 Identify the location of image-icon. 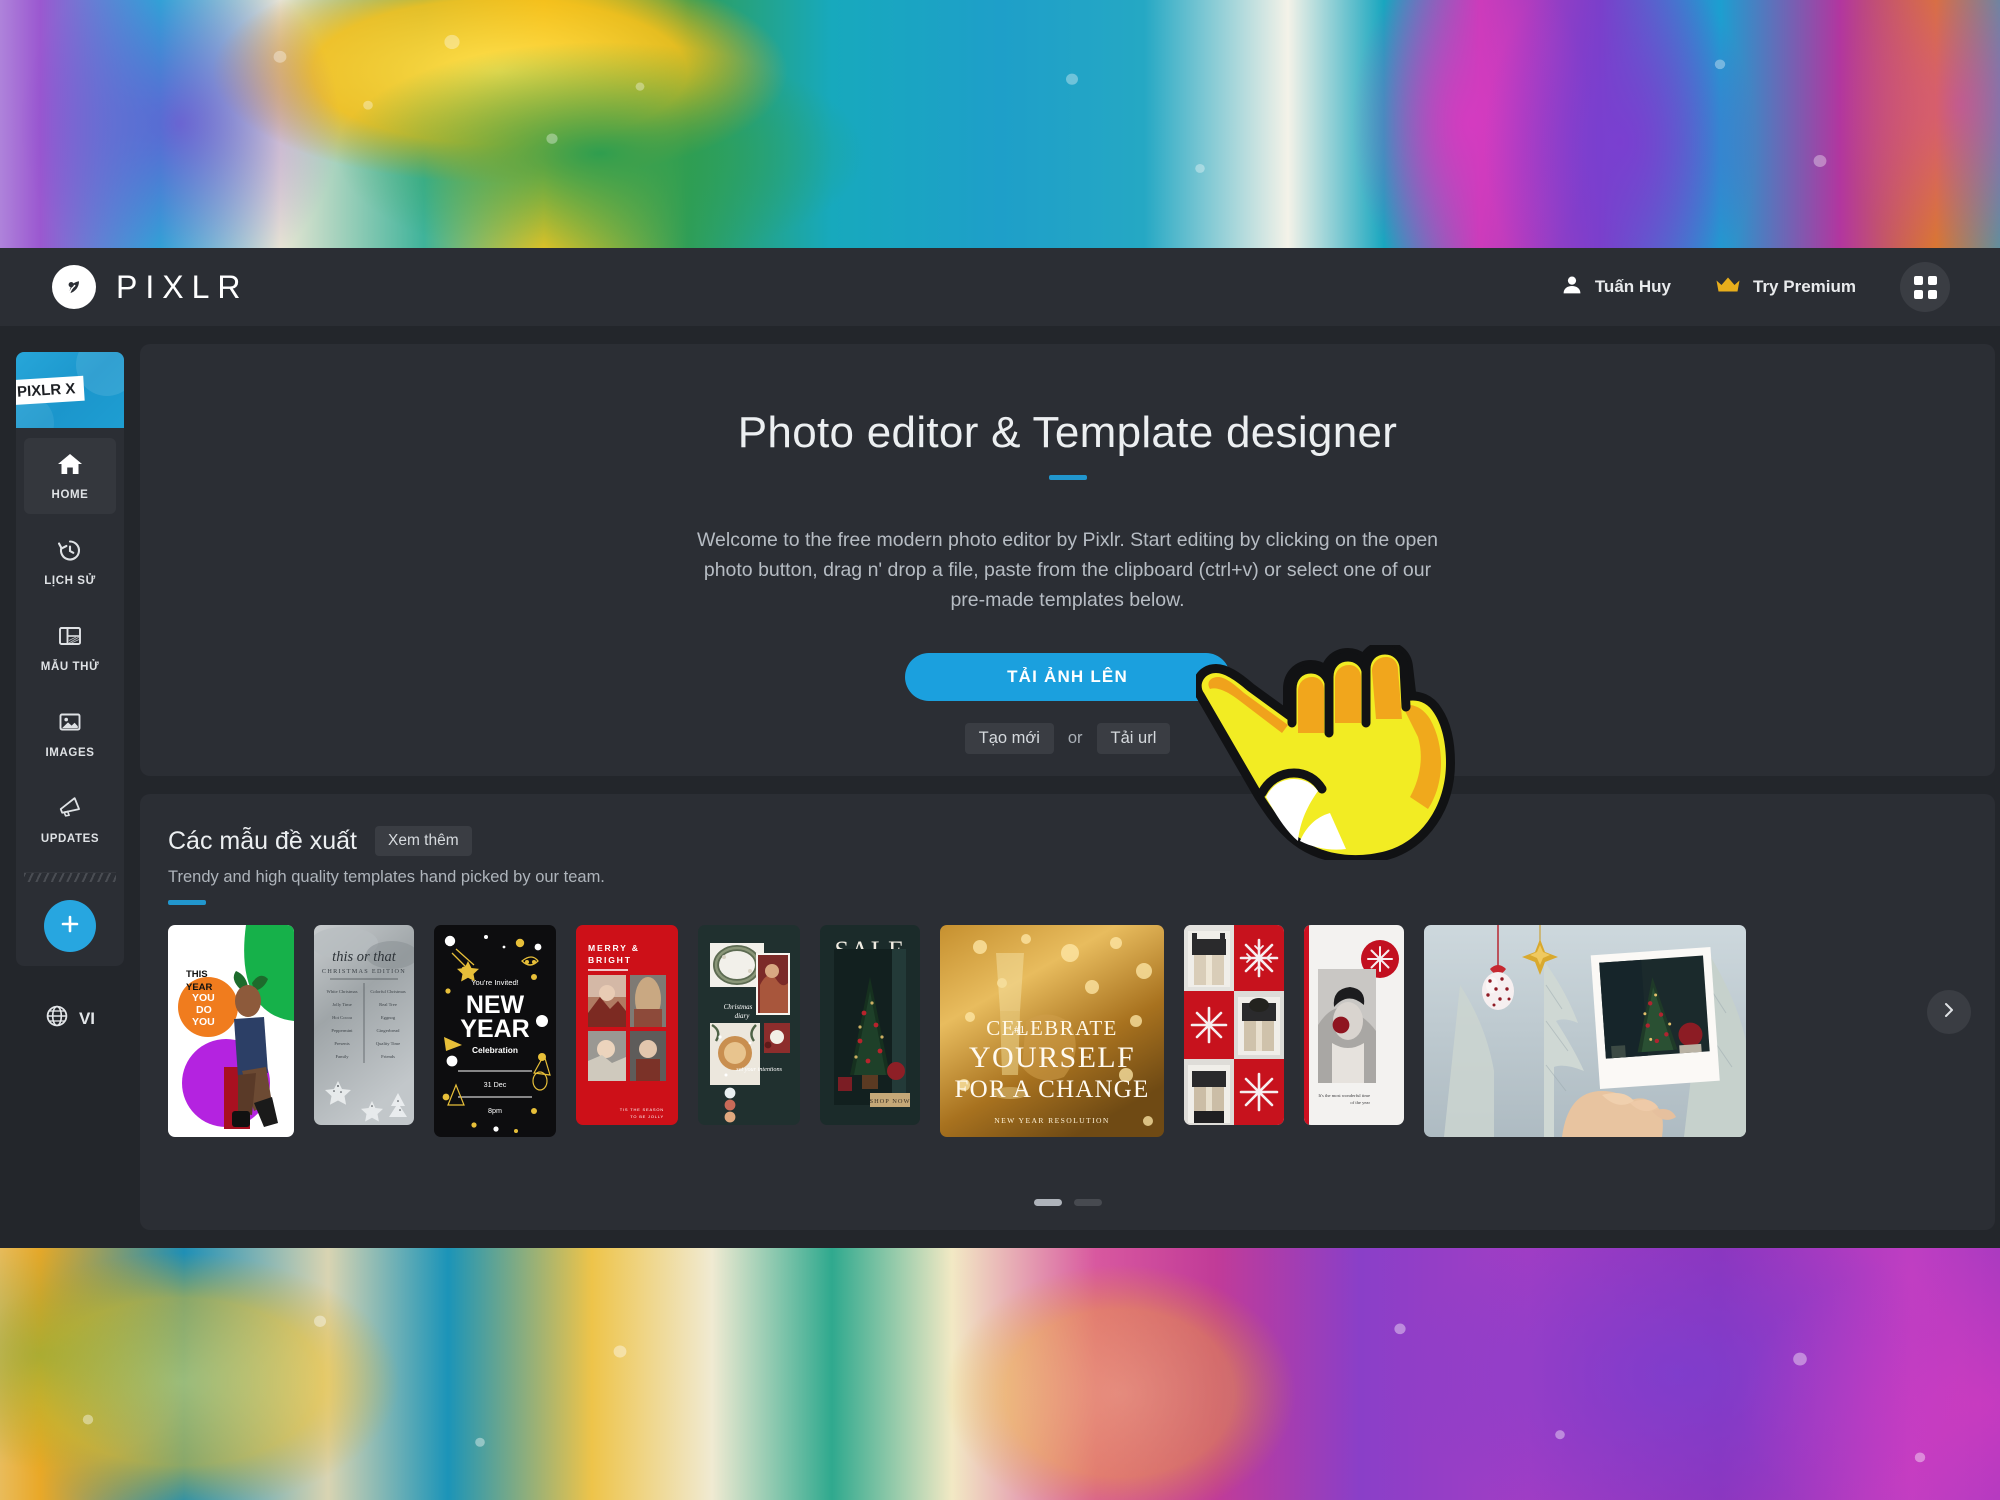
(70, 724).